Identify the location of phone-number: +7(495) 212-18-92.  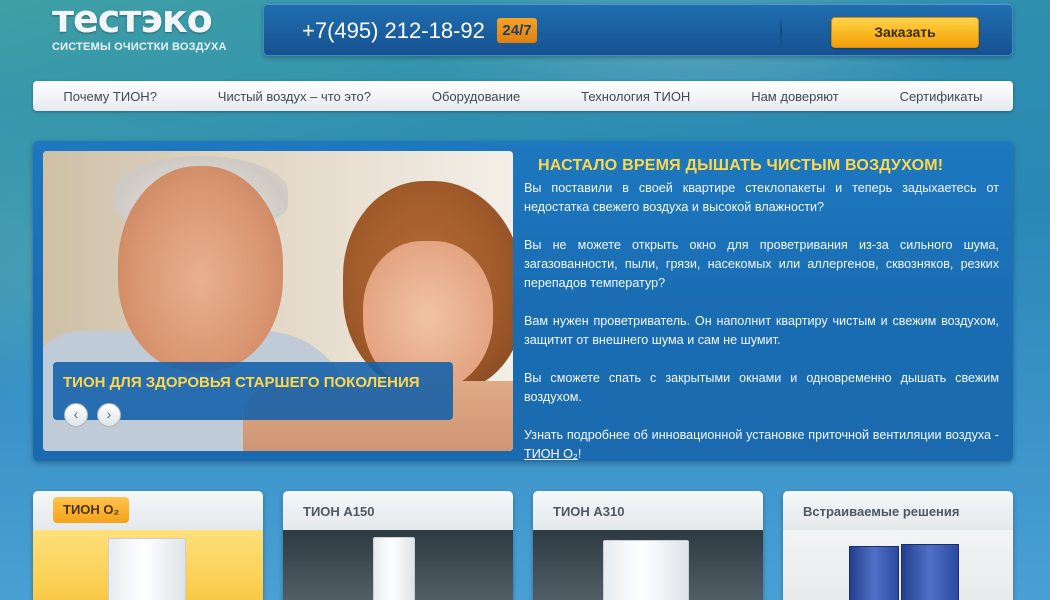
(393, 31).